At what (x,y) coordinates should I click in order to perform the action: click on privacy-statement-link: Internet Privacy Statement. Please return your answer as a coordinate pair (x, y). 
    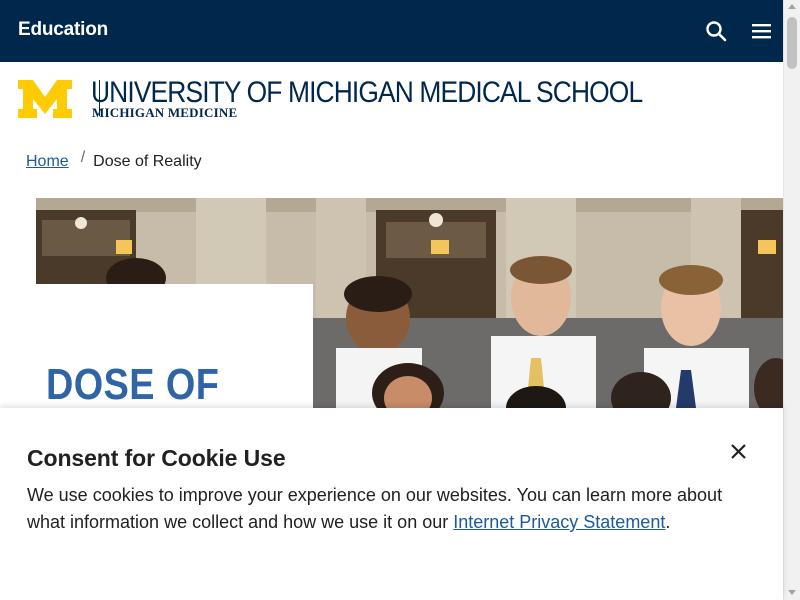
    Looking at the image, I should click on (559, 522).